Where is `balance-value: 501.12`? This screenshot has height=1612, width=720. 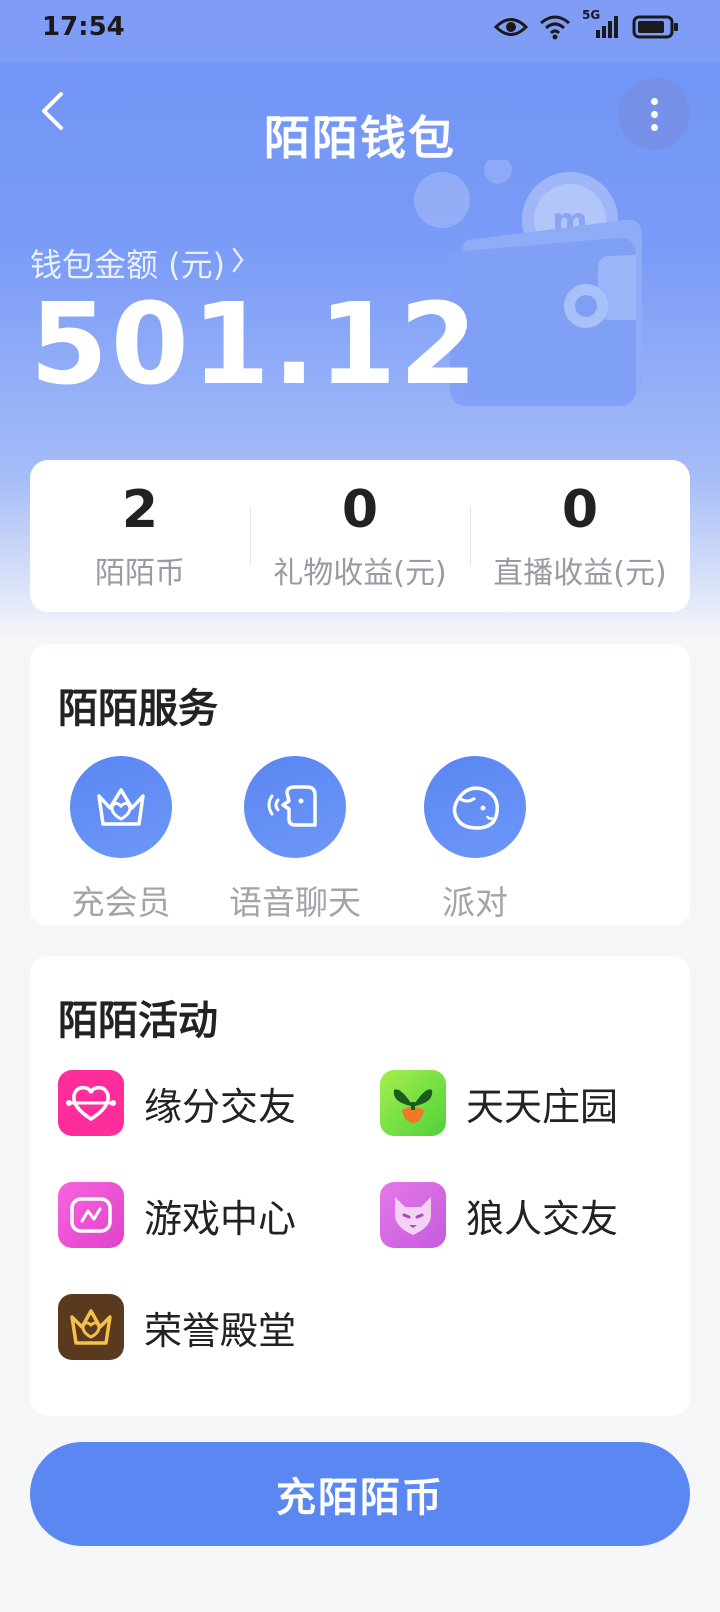
balance-value: 501.12 is located at coordinates (255, 345).